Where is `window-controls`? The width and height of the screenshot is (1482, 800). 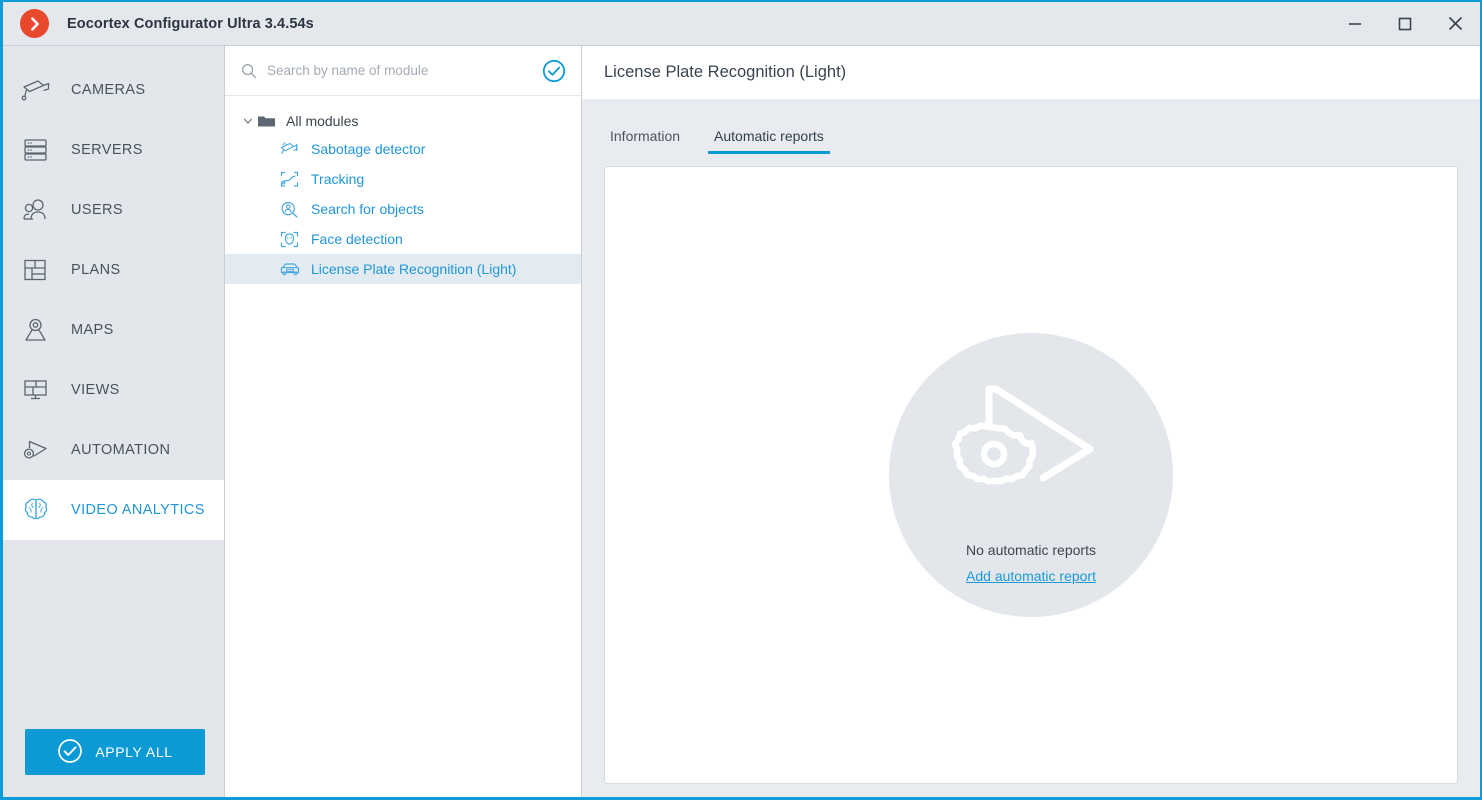
window-controls is located at coordinates (1405, 23).